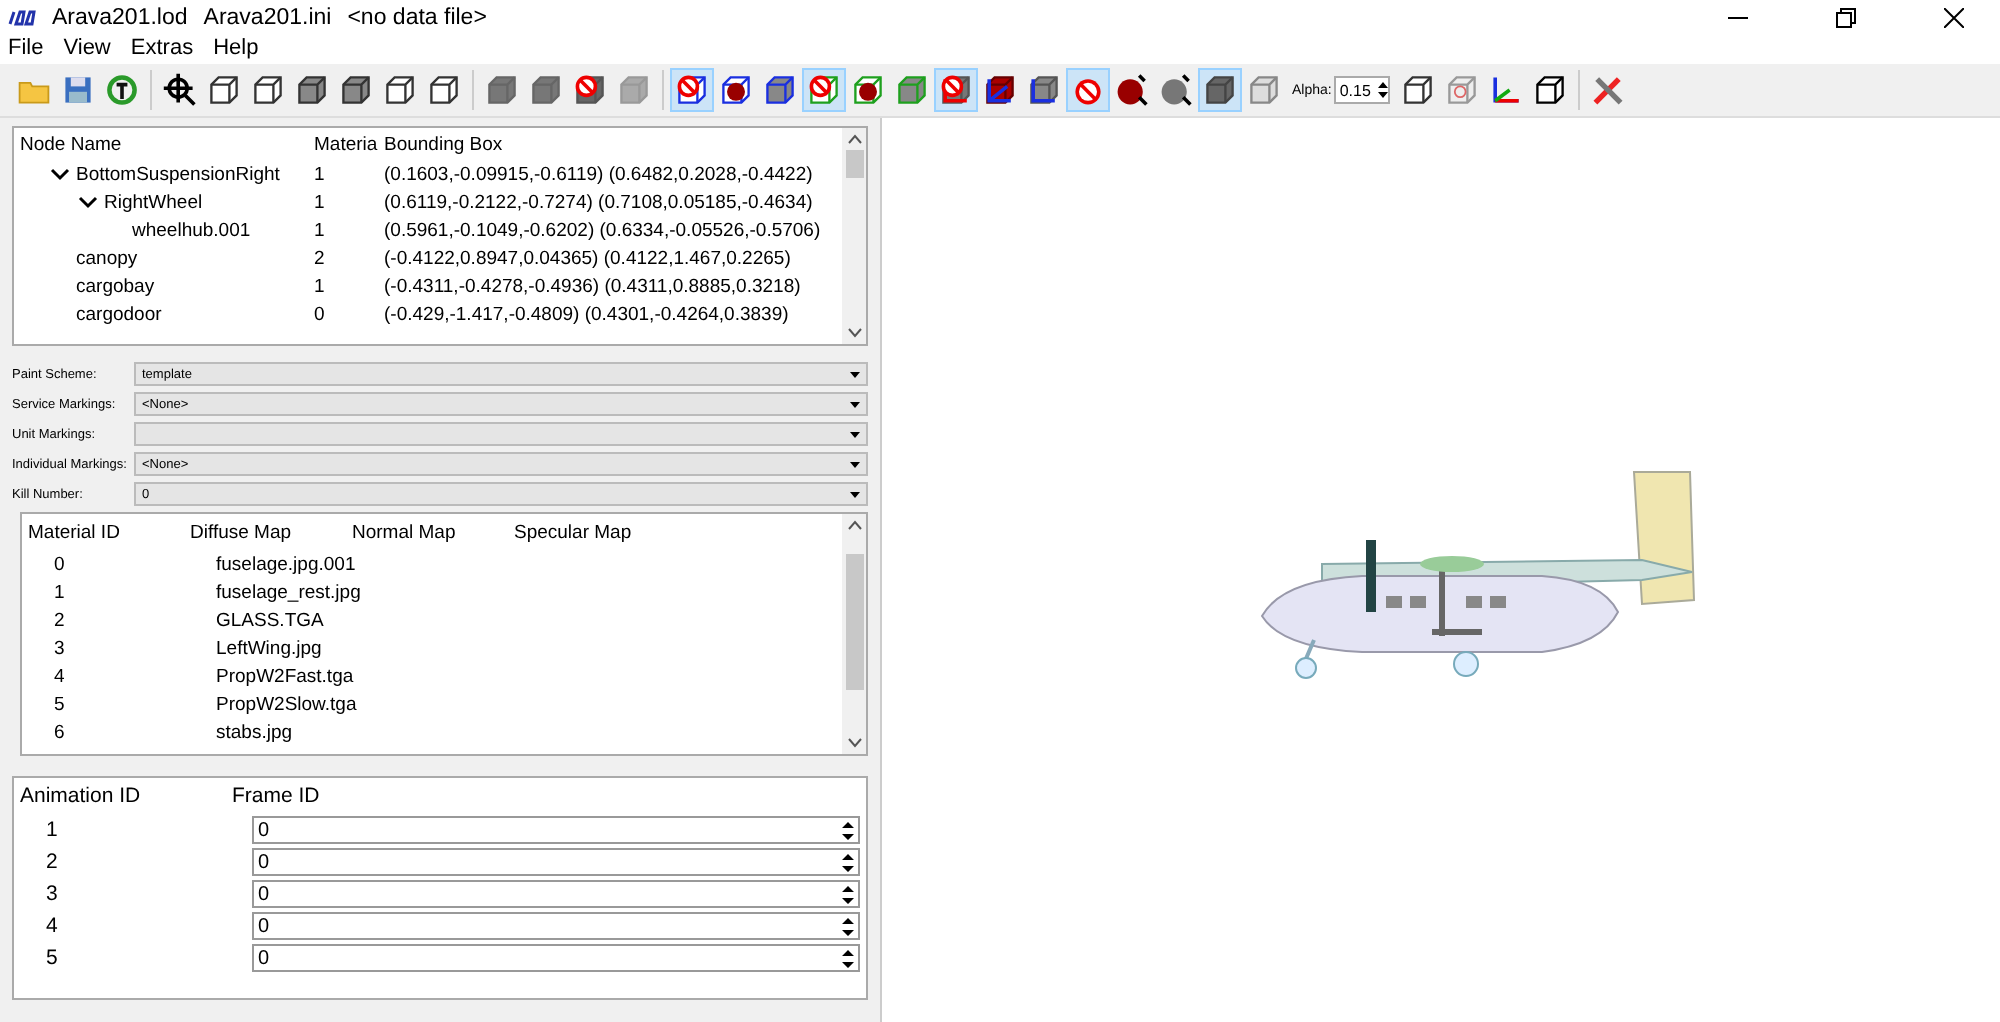 The height and width of the screenshot is (1022, 2000). What do you see at coordinates (236, 50) in the screenshot?
I see `menu-item: Help` at bounding box center [236, 50].